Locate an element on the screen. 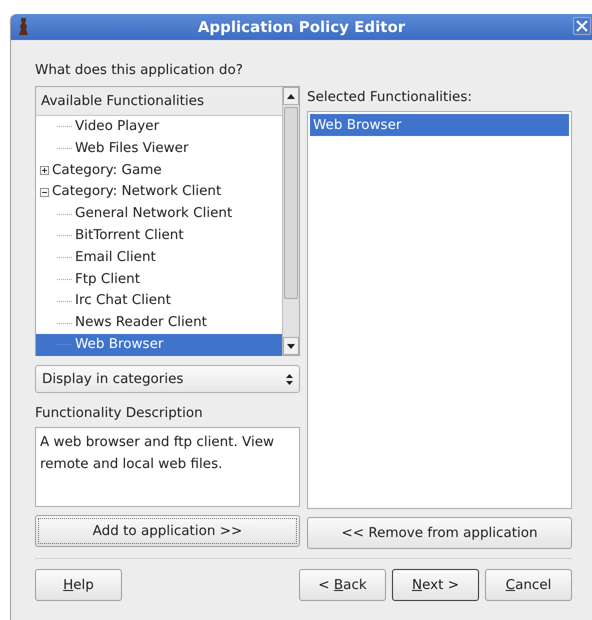 Image resolution: width=592 pixels, height=620 pixels. expand-icon is located at coordinates (44, 170).